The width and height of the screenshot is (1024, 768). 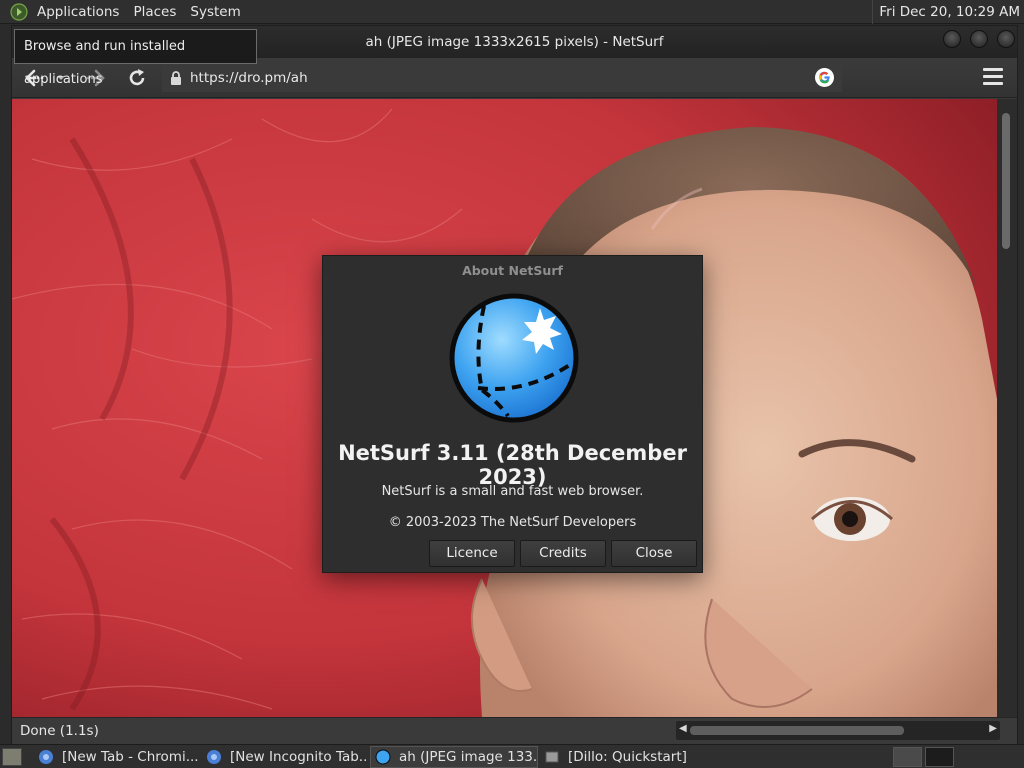 What do you see at coordinates (19, 11) in the screenshot?
I see `distro-logo-icon` at bounding box center [19, 11].